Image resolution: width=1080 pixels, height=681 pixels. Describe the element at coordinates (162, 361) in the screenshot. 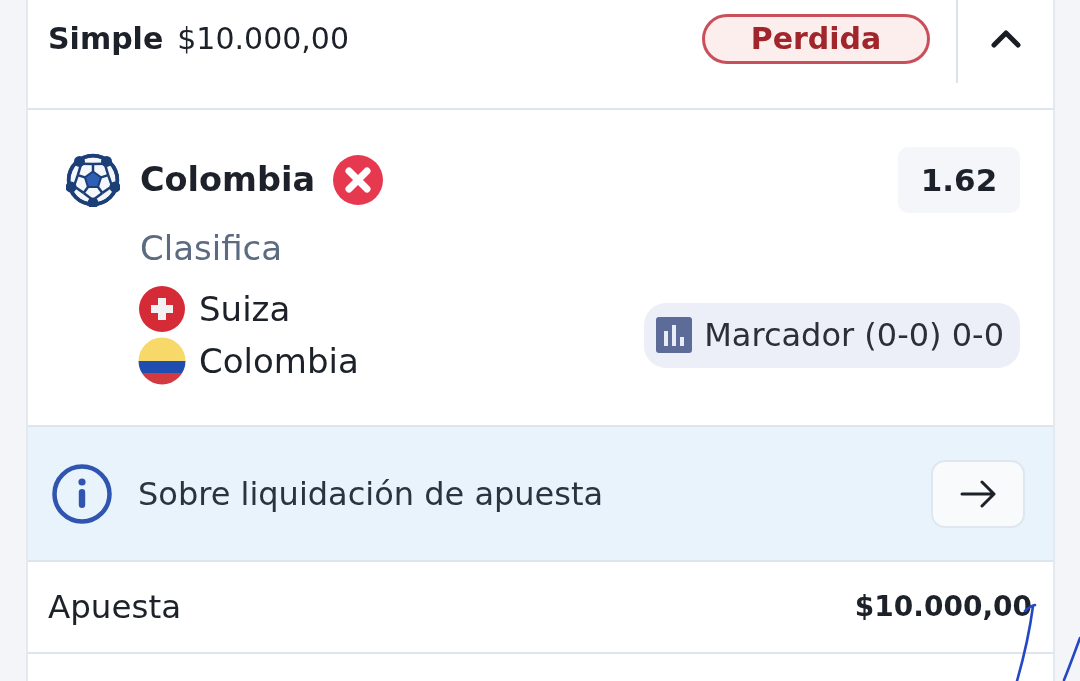

I see `colombian-flag-icon` at that location.